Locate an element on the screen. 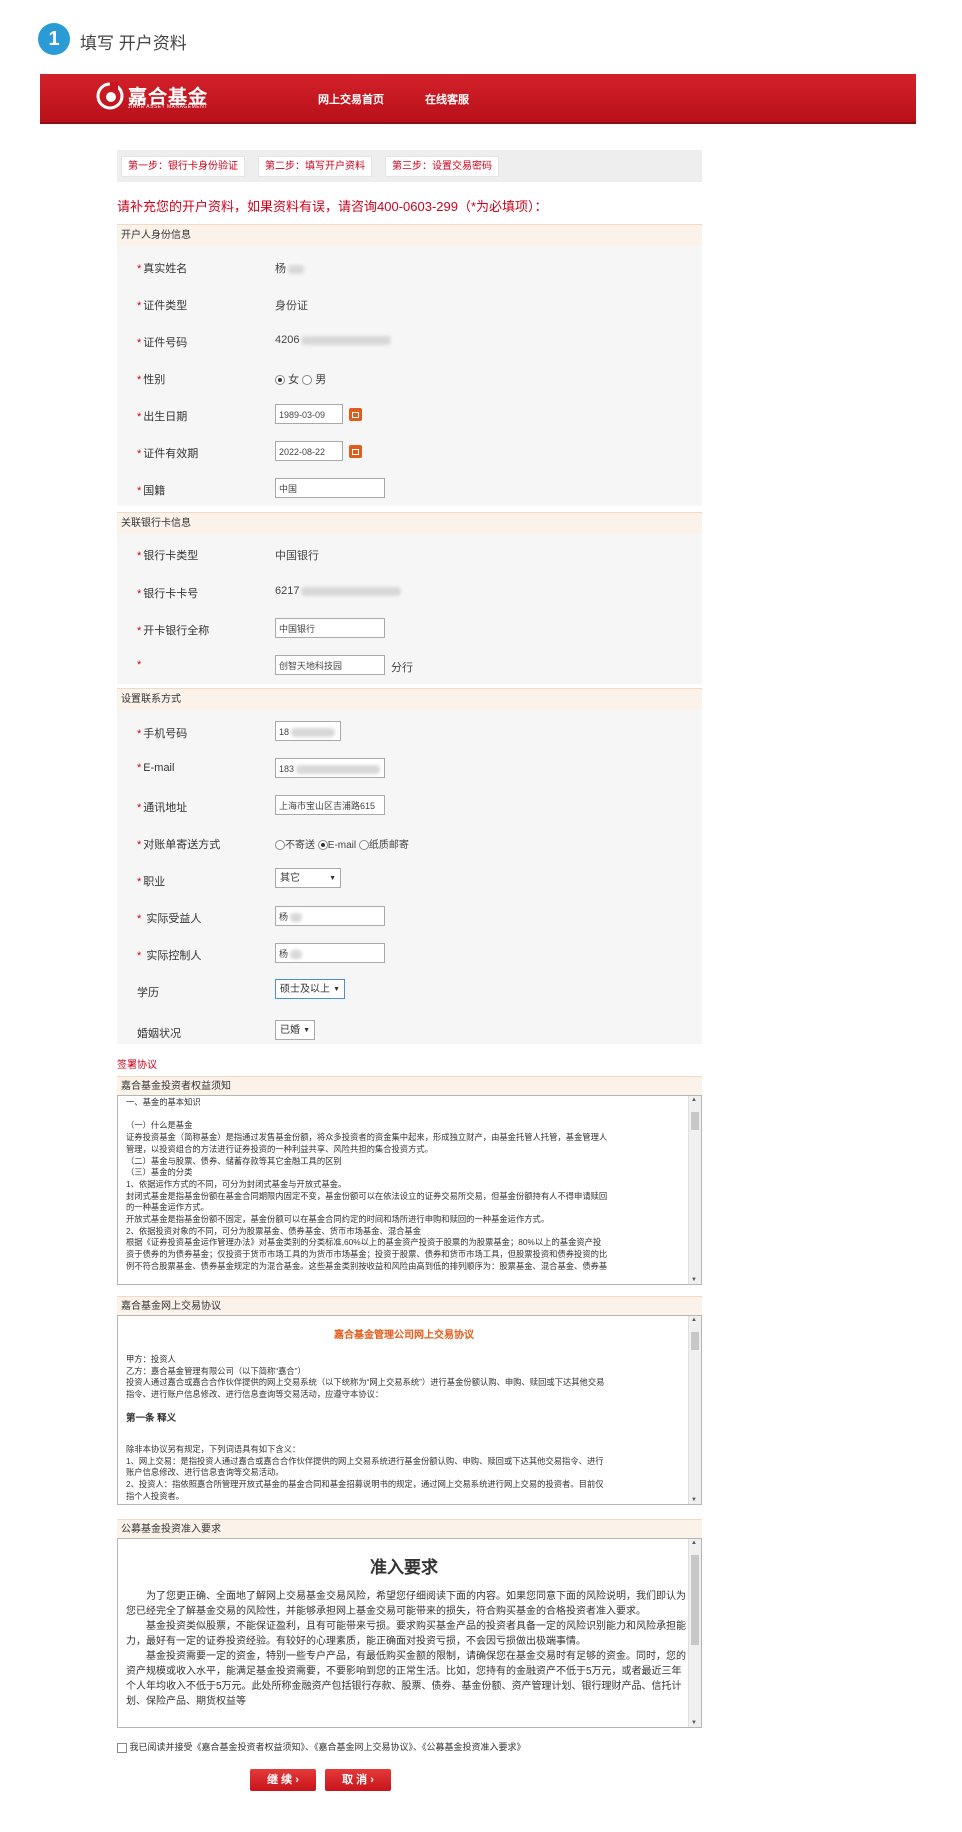  cancel-button: 取 消 › is located at coordinates (358, 1780).